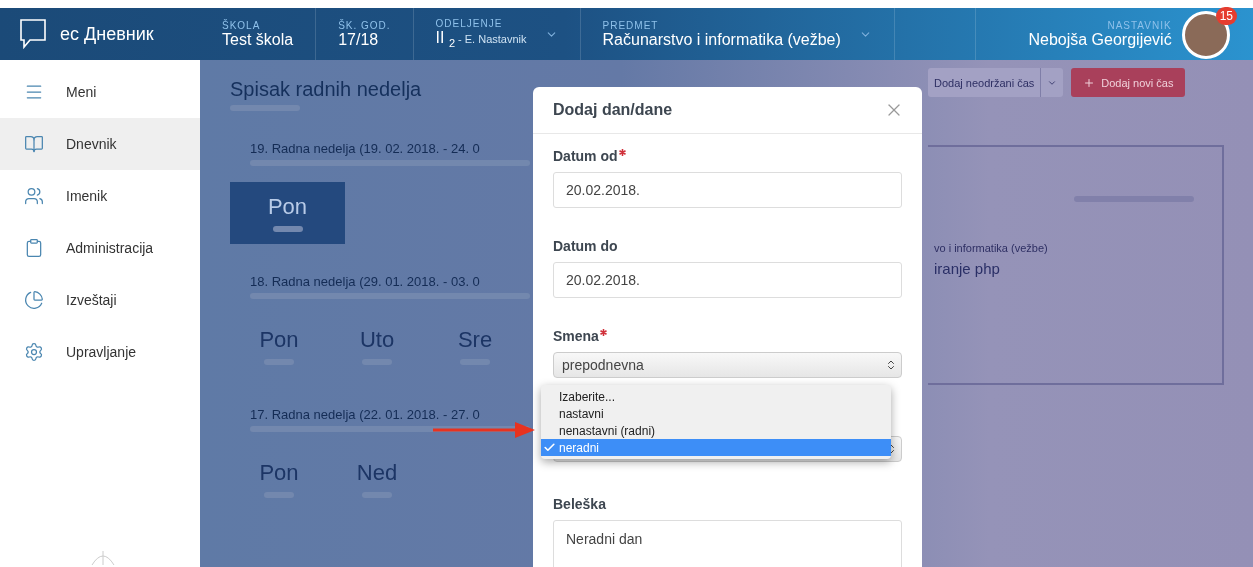  I want to click on field-label: Smena, so click(727, 336).